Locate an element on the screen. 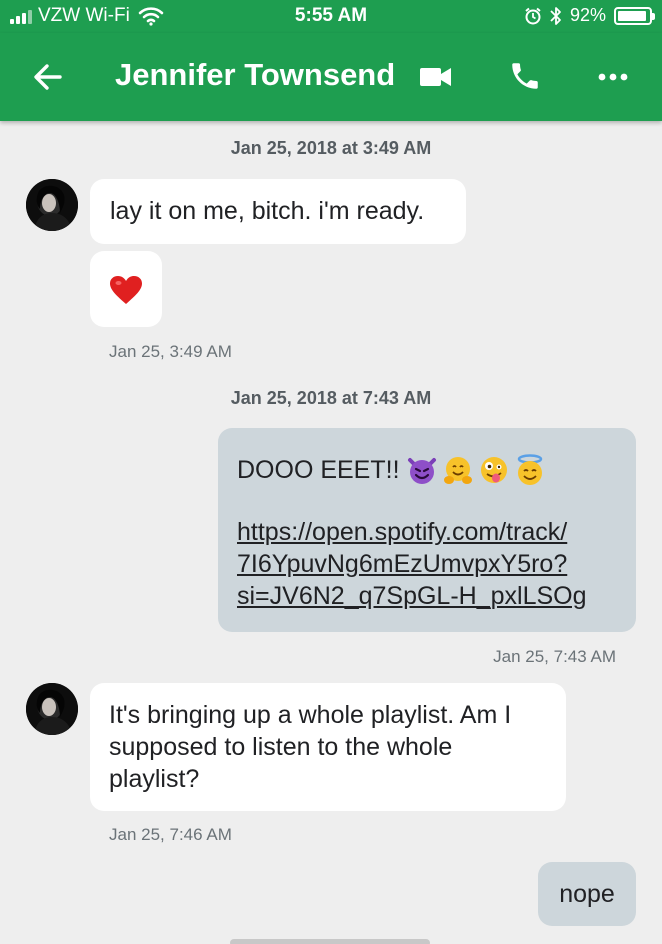  more-icon is located at coordinates (613, 77).